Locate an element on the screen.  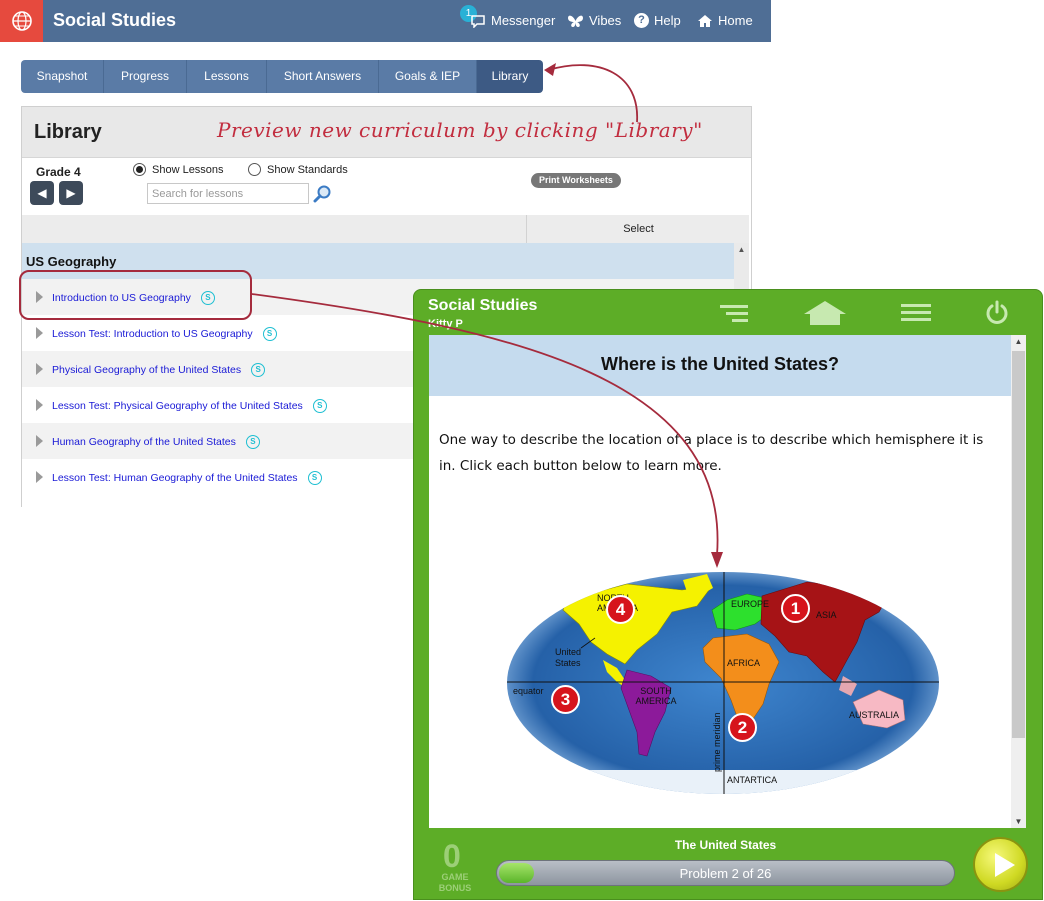
table-header: Select is located at coordinates (385, 229).